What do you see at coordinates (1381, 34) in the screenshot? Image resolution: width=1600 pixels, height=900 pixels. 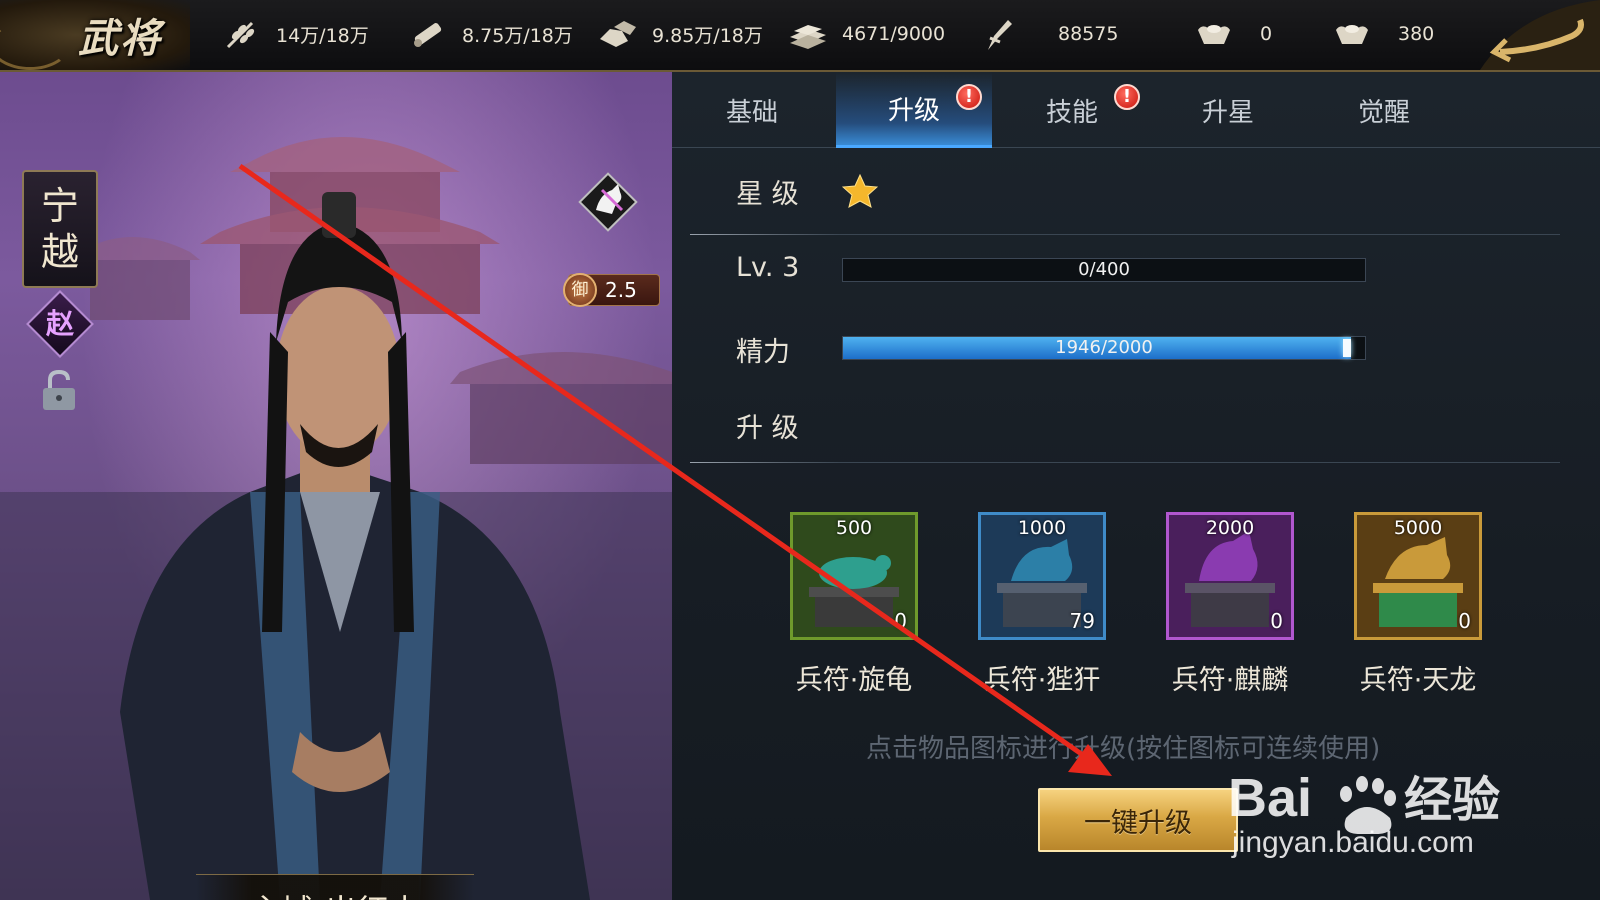 I see `resource-silver-ingot: 380` at bounding box center [1381, 34].